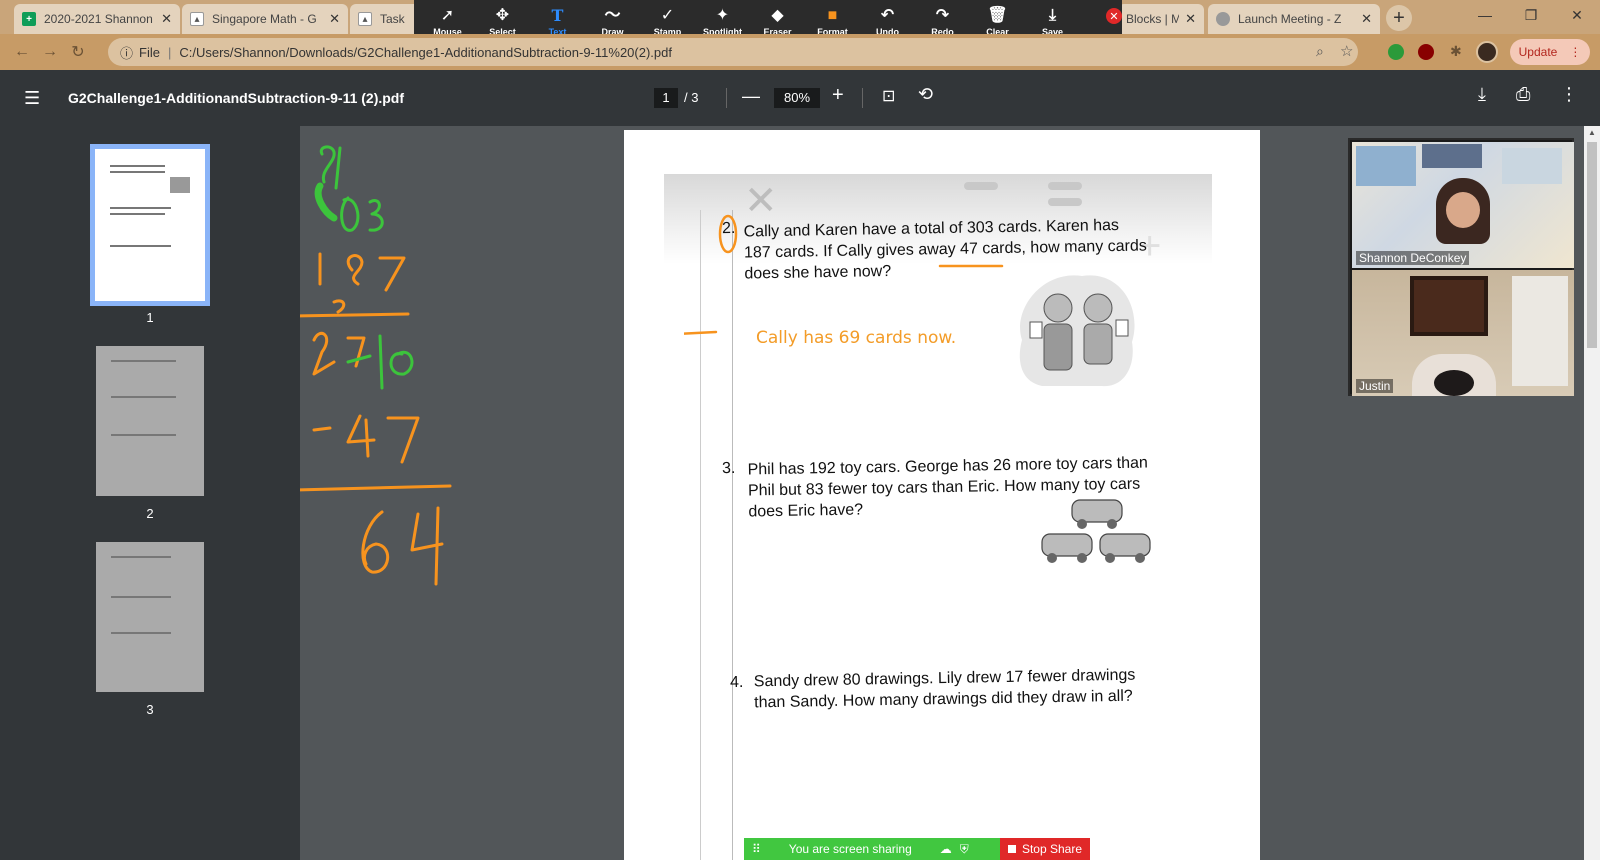  I want to click on equals-symbol, so click(1065, 202).